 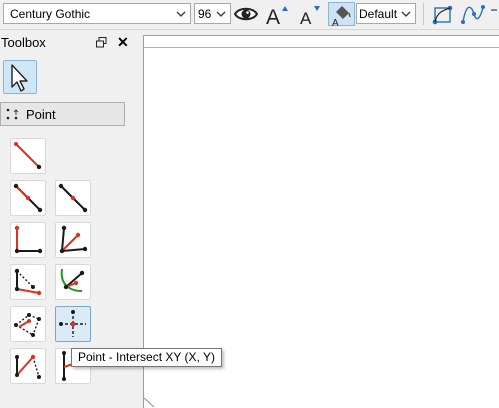 I want to click on triangle-point-icon, so click(x=27, y=325).